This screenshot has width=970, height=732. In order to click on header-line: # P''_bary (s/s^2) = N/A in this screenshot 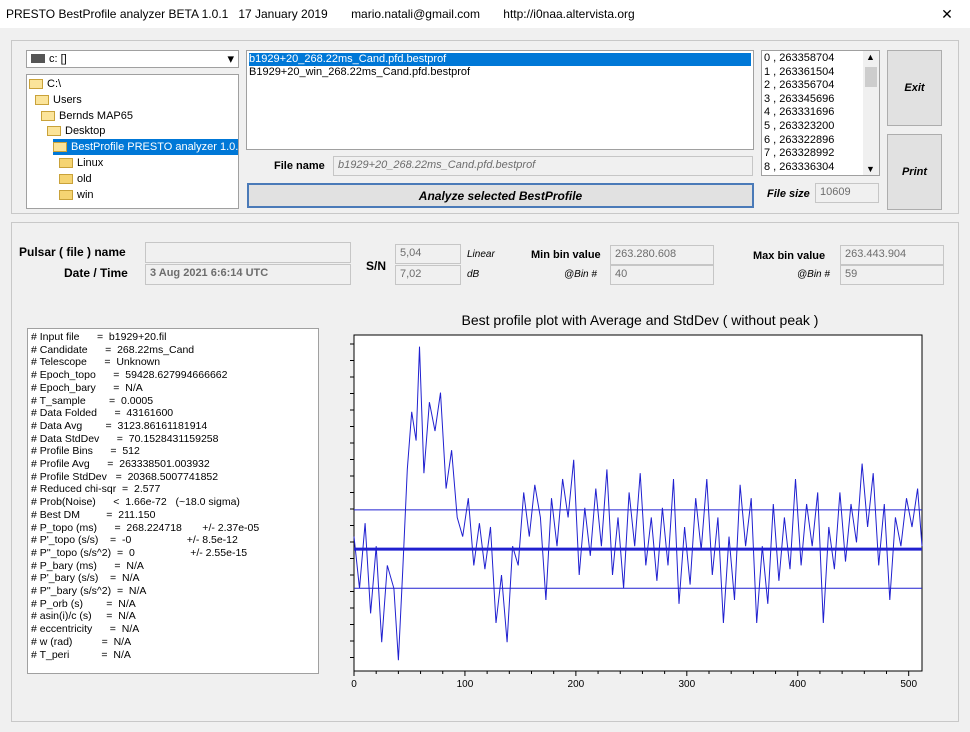, I will do `click(89, 591)`.